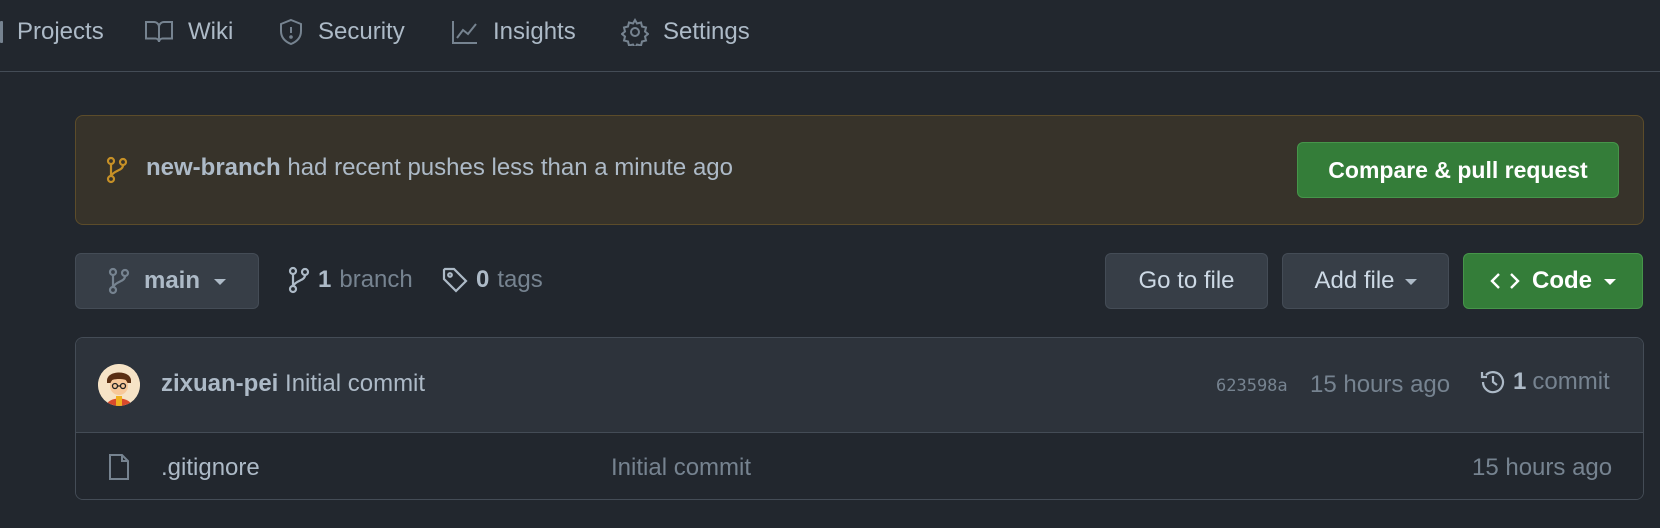 This screenshot has height=528, width=1660. I want to click on nav-security: Security, so click(341, 32).